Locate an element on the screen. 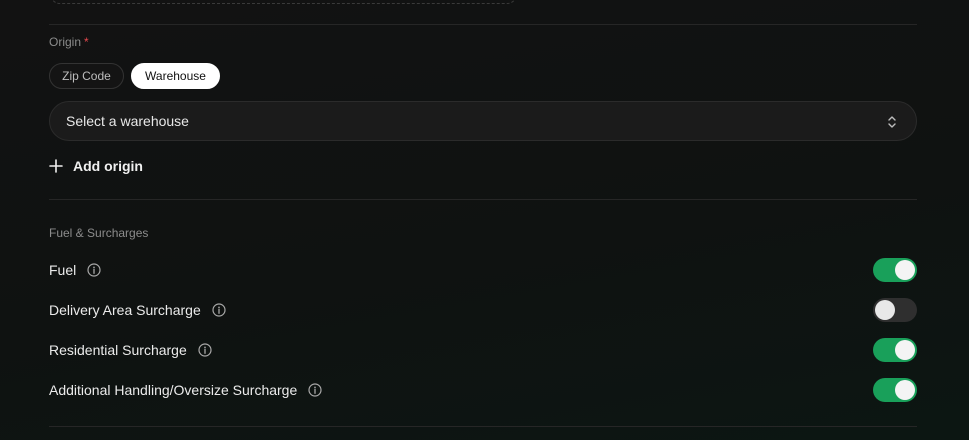 The height and width of the screenshot is (440, 969). surcharge-row-additional-handling: Additional Handling/Oversize Surcharge is located at coordinates (185, 390).